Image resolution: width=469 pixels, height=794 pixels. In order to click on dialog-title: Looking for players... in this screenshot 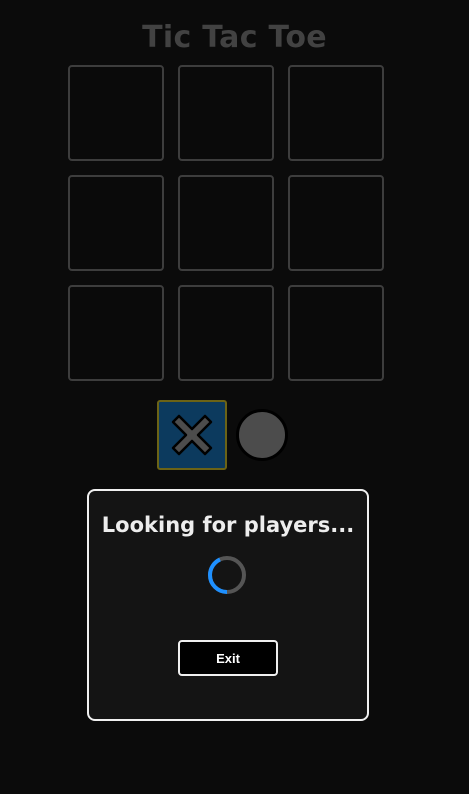, I will do `click(228, 525)`.